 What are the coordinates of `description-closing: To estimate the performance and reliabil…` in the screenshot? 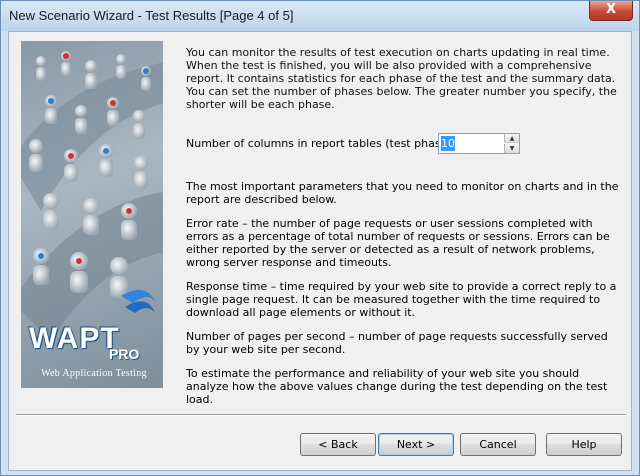 It's located at (397, 386).